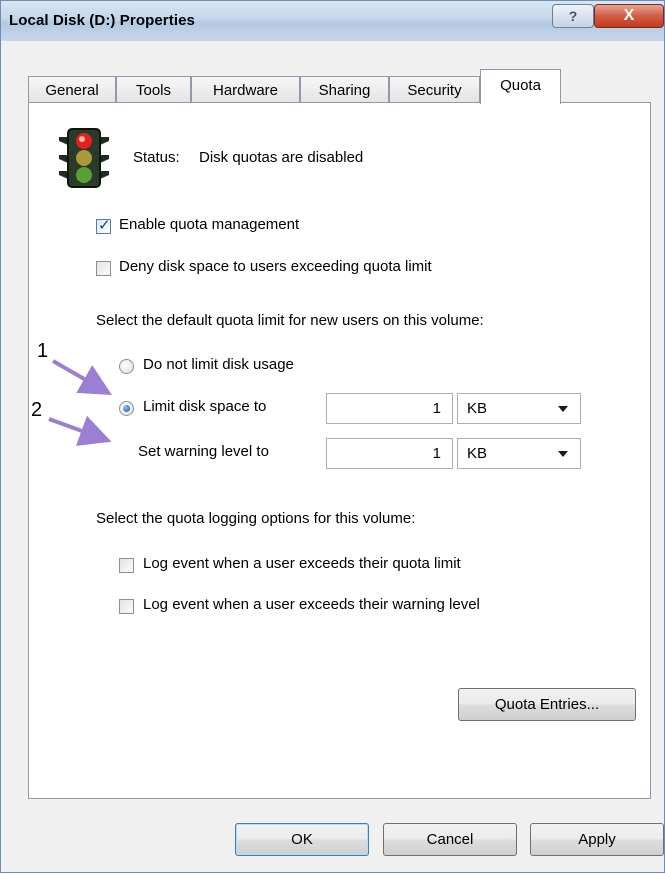 The height and width of the screenshot is (874, 665). I want to click on callout-arrows, so click(80, 402).